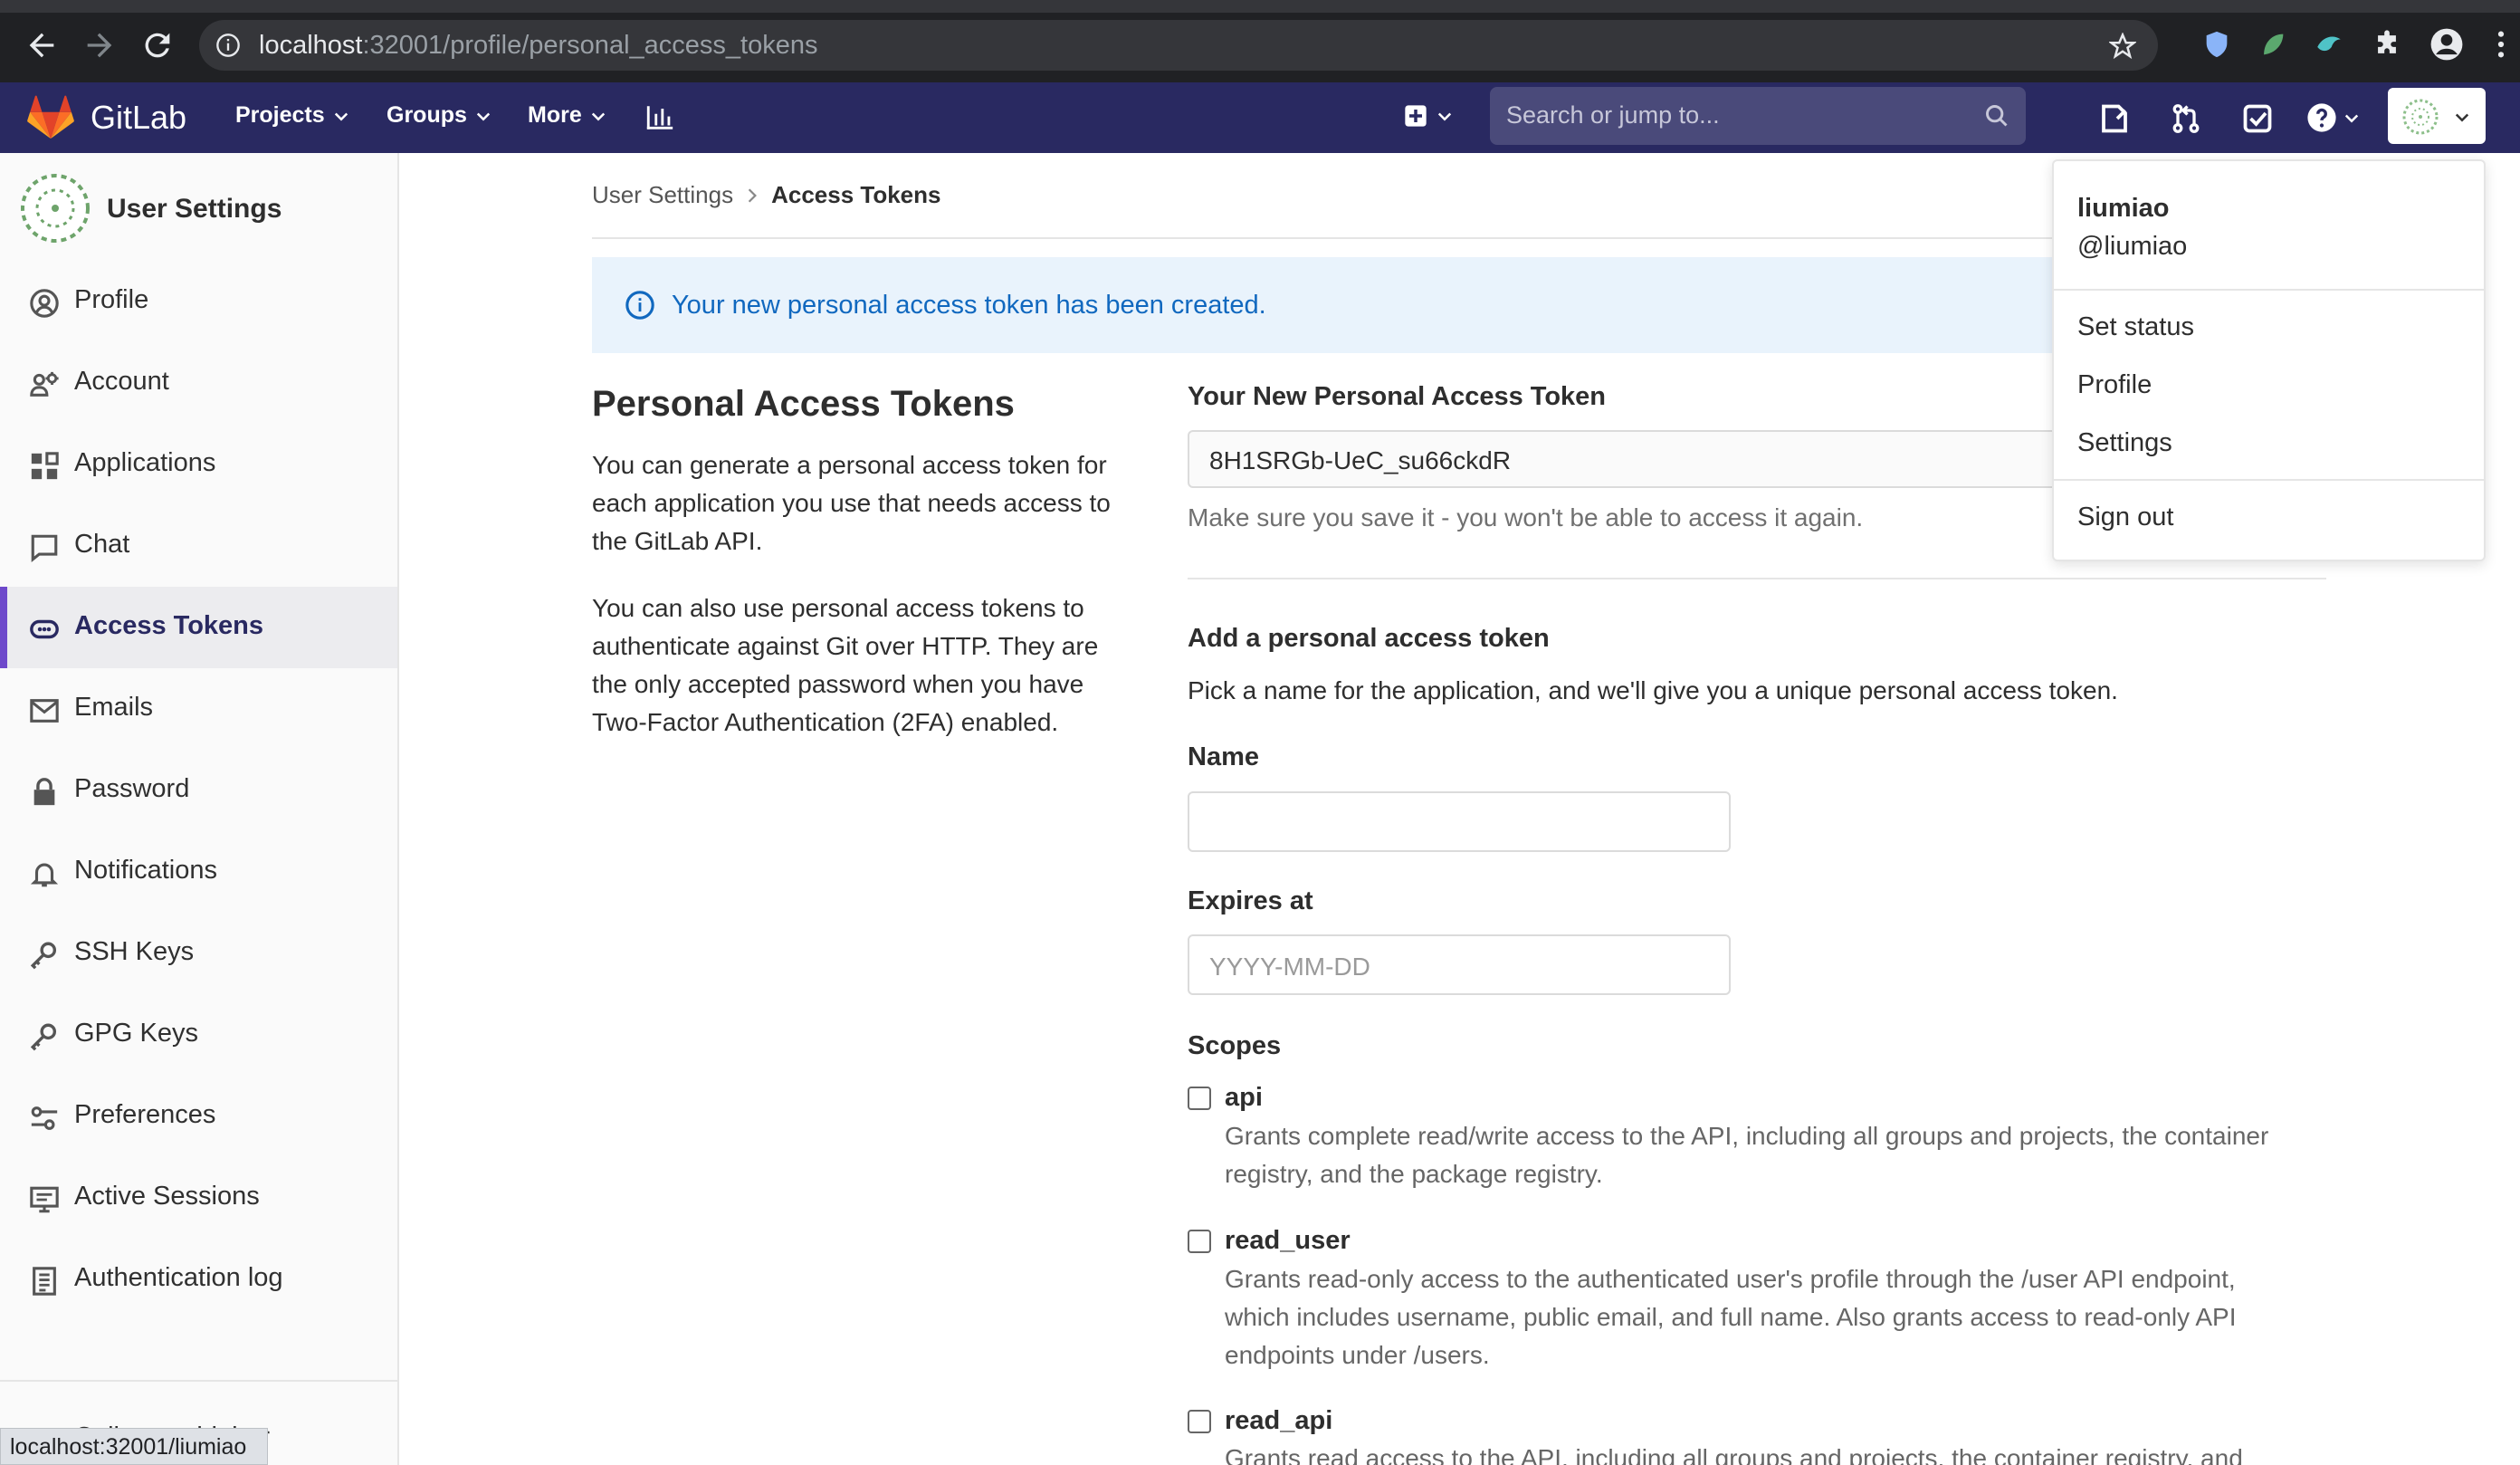 Image resolution: width=2520 pixels, height=1465 pixels. I want to click on expires-date-field: YYYY-MM-DD, so click(1459, 965).